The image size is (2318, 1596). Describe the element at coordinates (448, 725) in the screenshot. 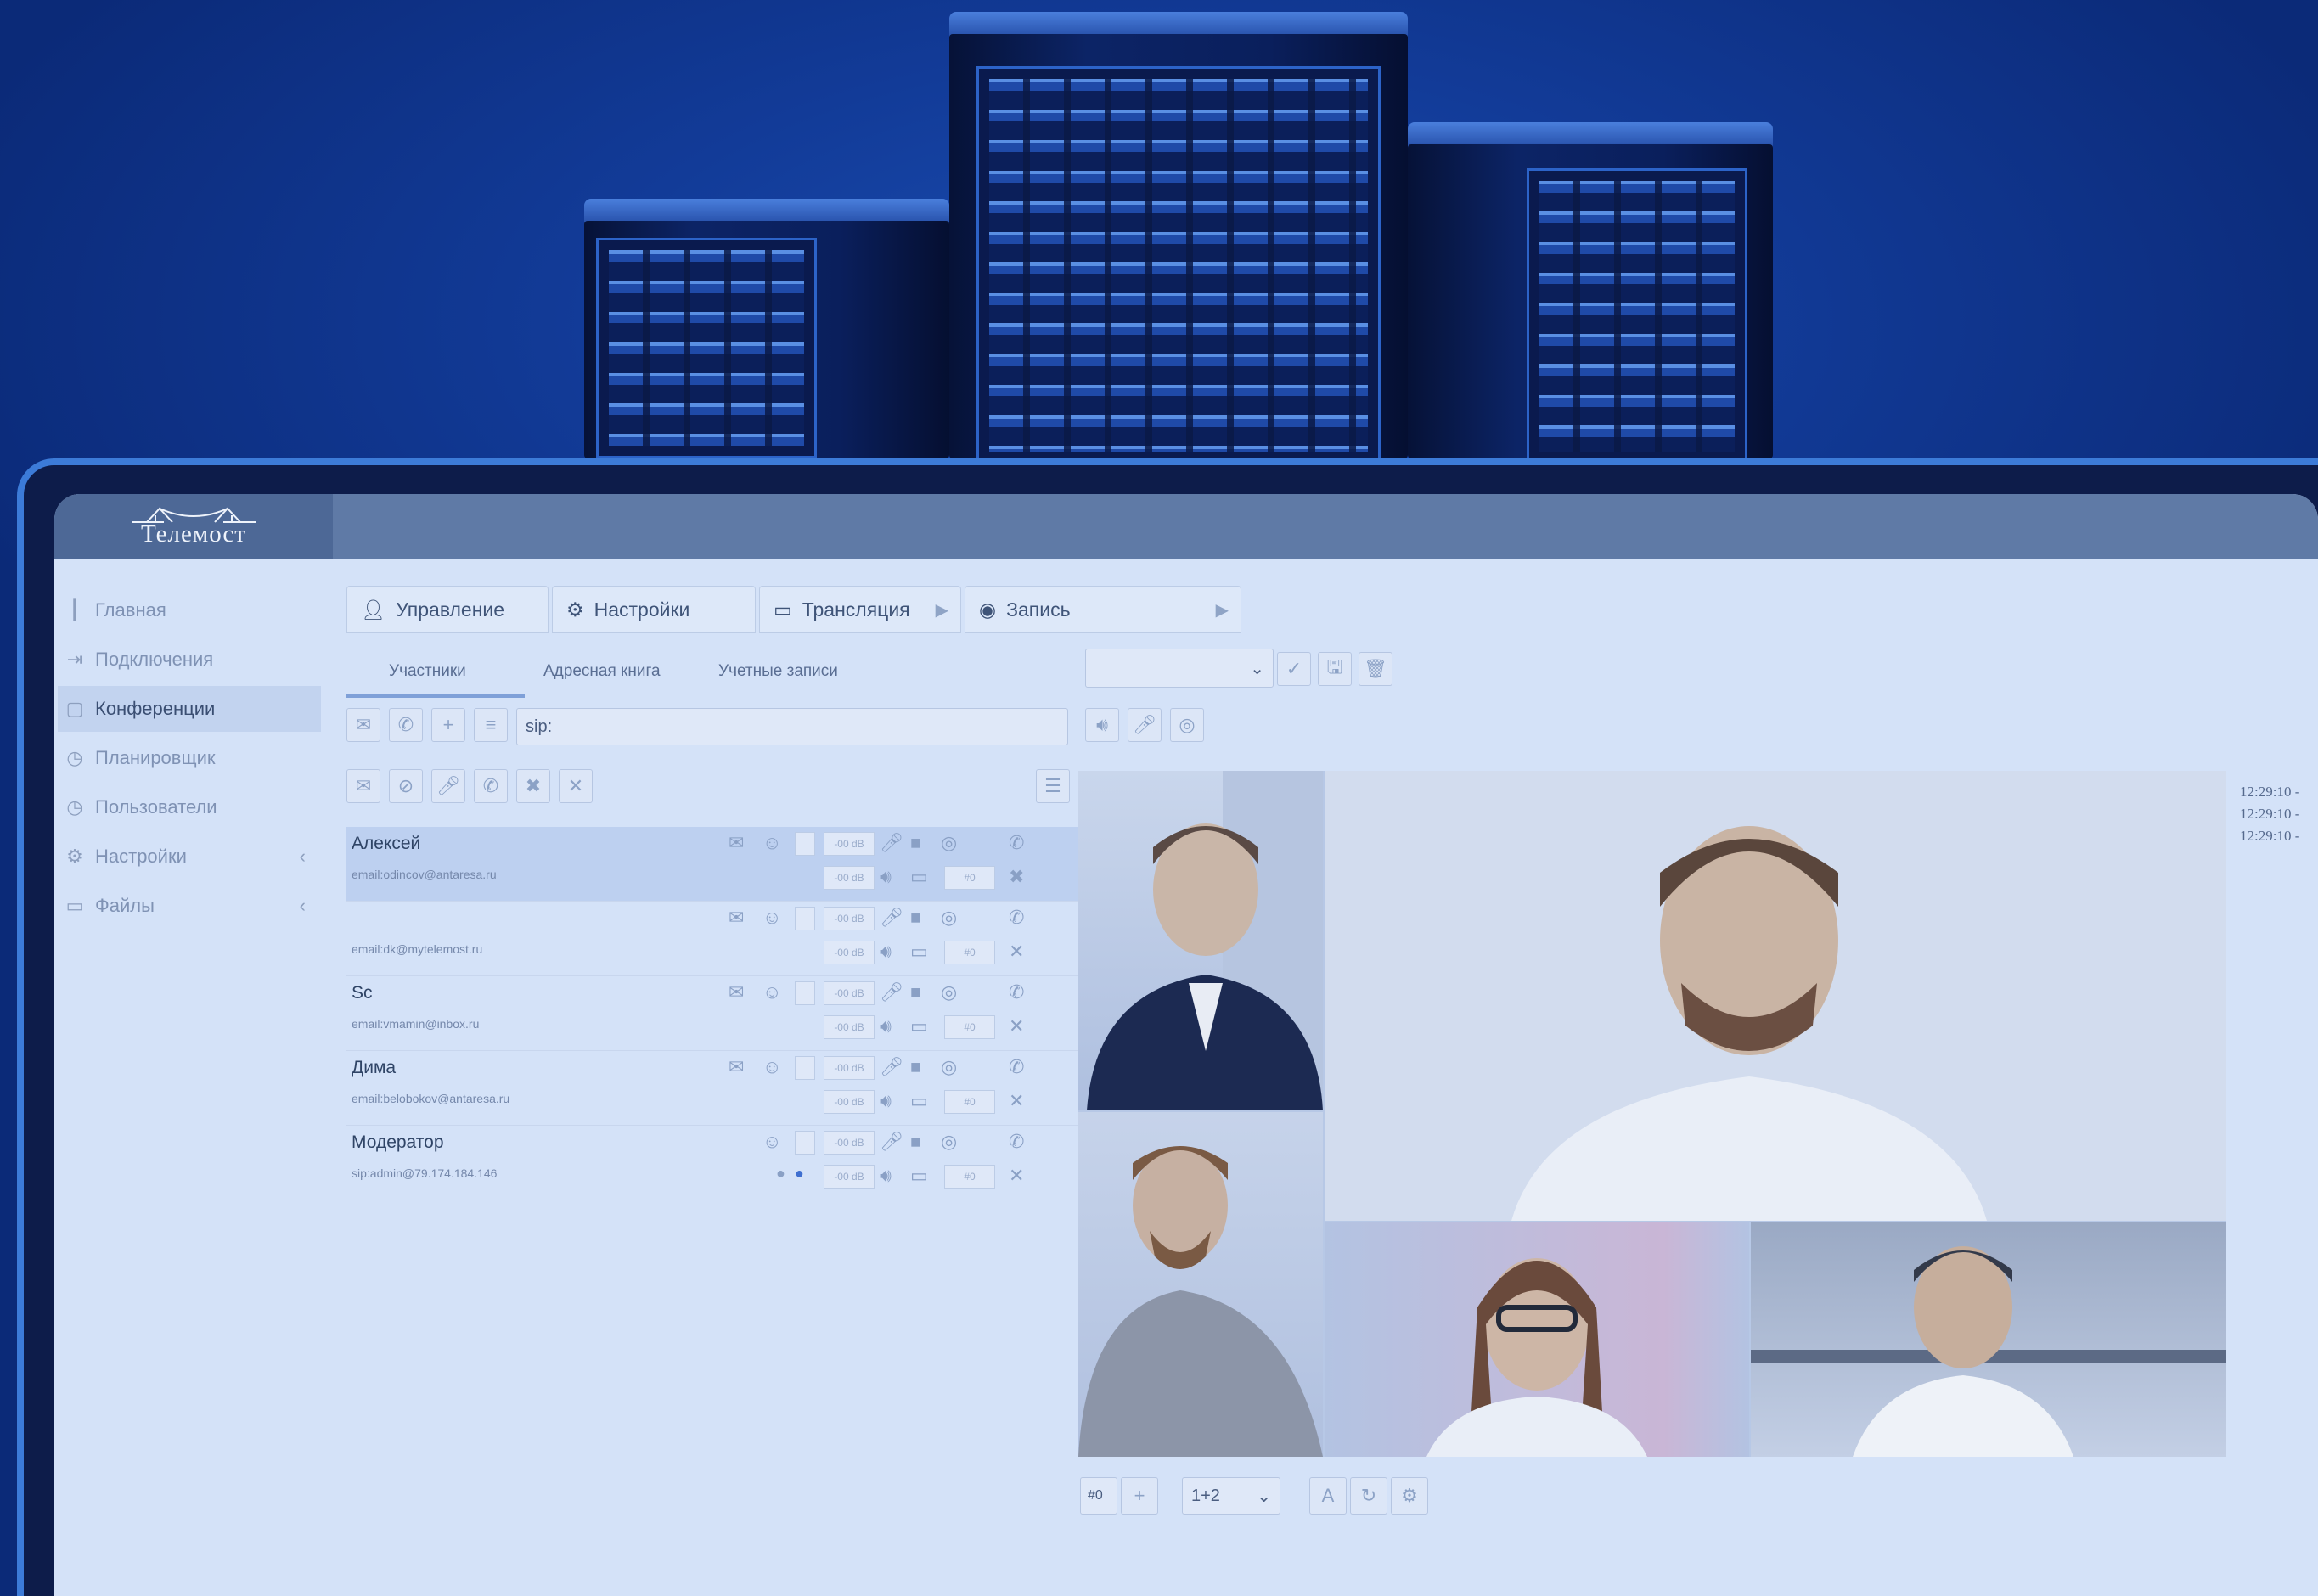

I see `add-user-button: +` at that location.